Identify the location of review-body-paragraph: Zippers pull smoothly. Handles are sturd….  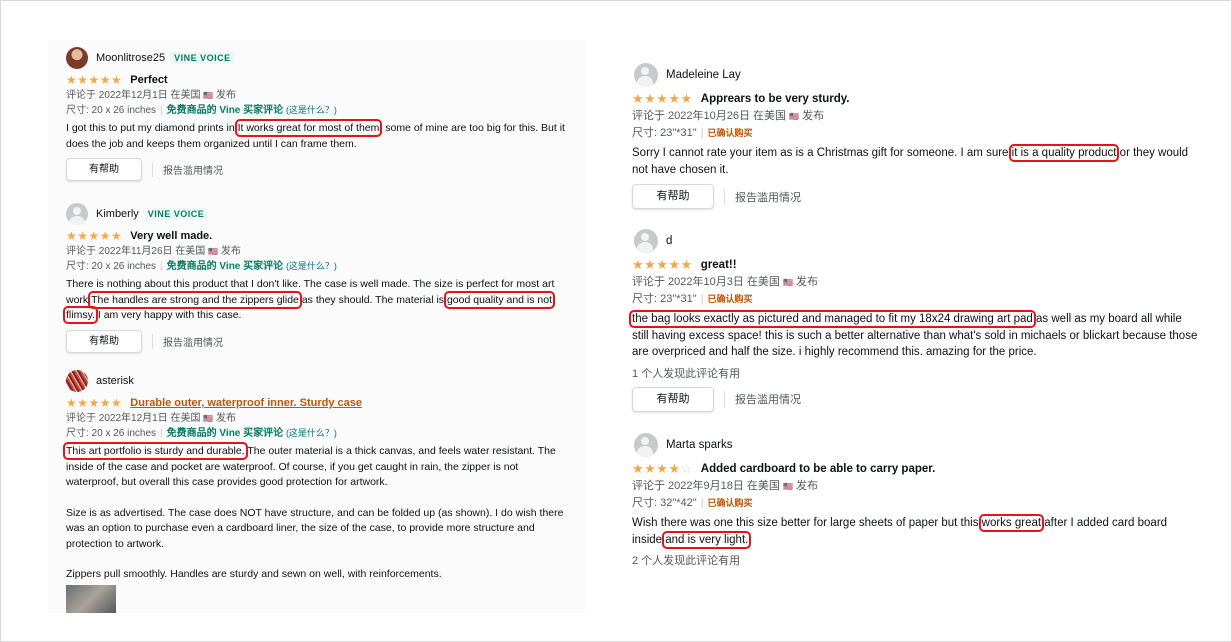
(254, 574).